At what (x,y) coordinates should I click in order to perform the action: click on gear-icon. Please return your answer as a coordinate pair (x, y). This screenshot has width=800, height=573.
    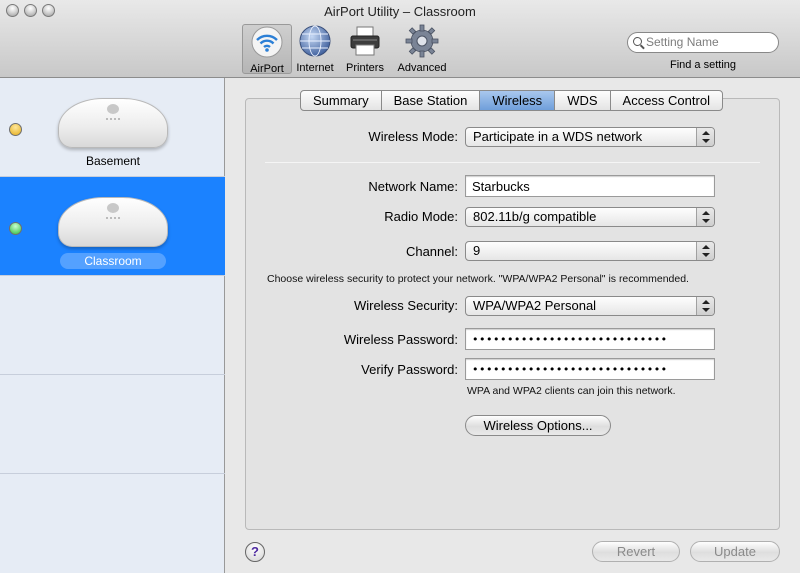
    Looking at the image, I should click on (422, 41).